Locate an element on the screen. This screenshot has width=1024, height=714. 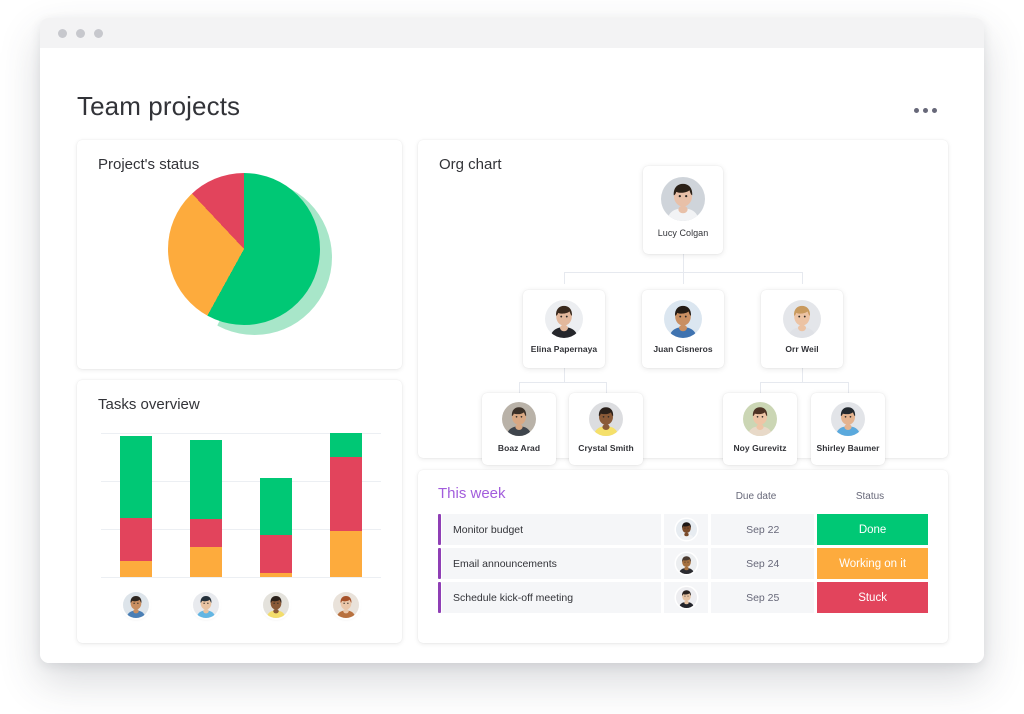
task-name-cell: Schedule kick-off meeting is located at coordinates (551, 597).